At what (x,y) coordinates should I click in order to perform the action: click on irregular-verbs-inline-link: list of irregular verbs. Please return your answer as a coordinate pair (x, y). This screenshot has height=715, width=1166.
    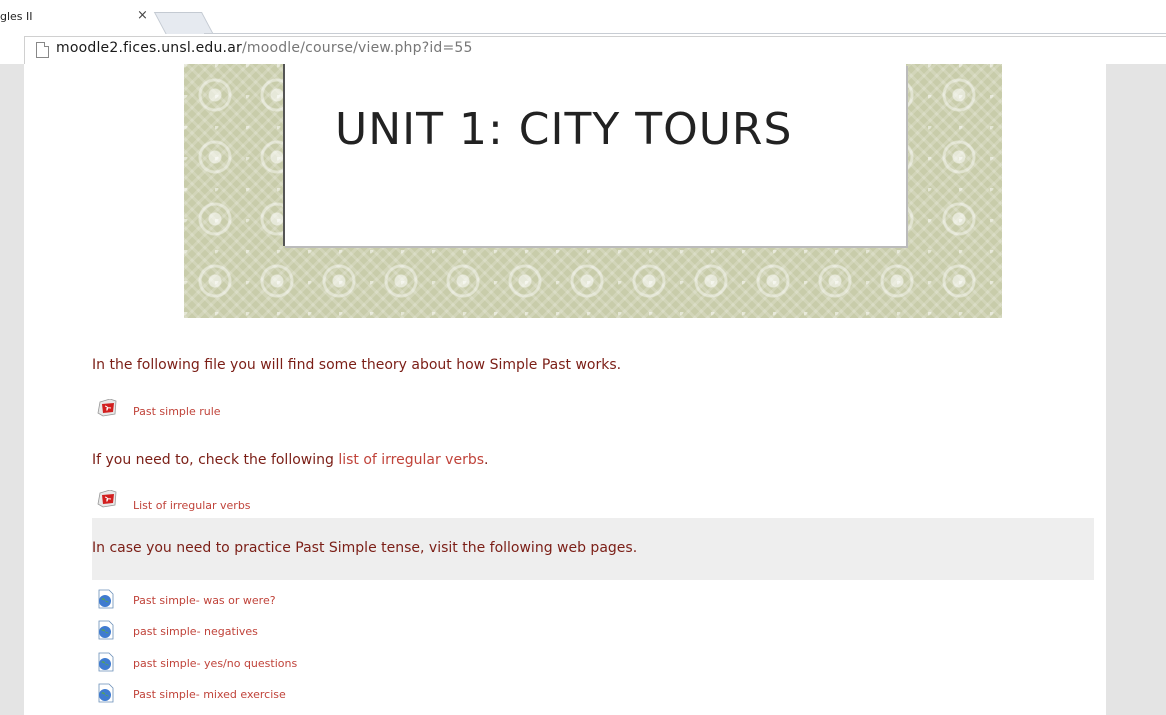
    Looking at the image, I should click on (411, 460).